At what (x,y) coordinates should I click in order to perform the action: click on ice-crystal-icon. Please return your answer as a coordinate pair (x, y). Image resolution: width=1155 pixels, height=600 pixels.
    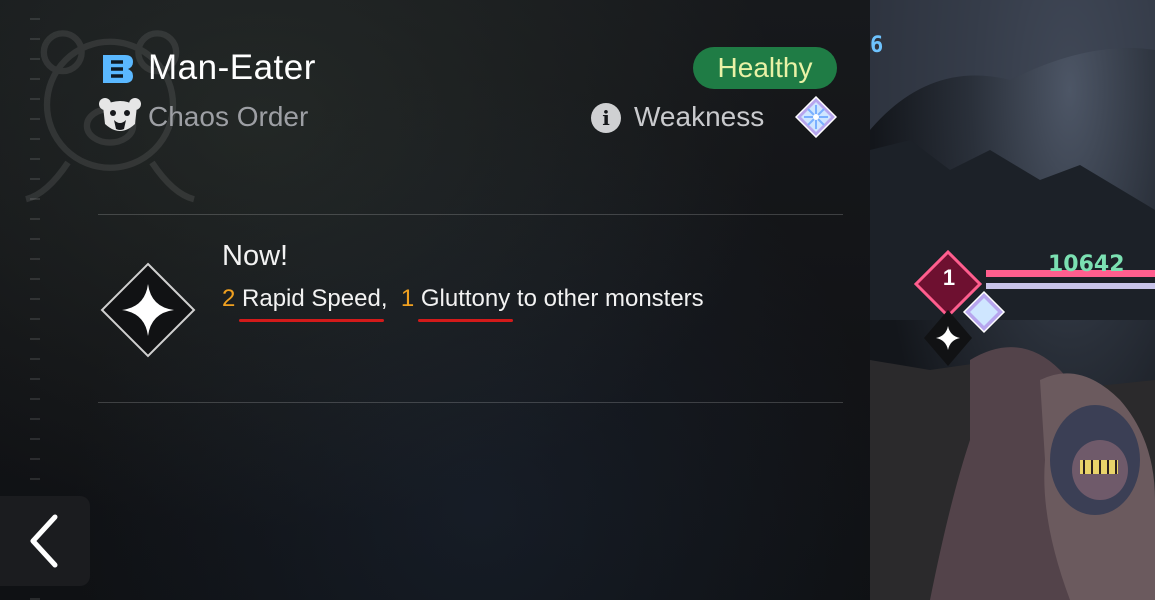
    Looking at the image, I should click on (816, 117).